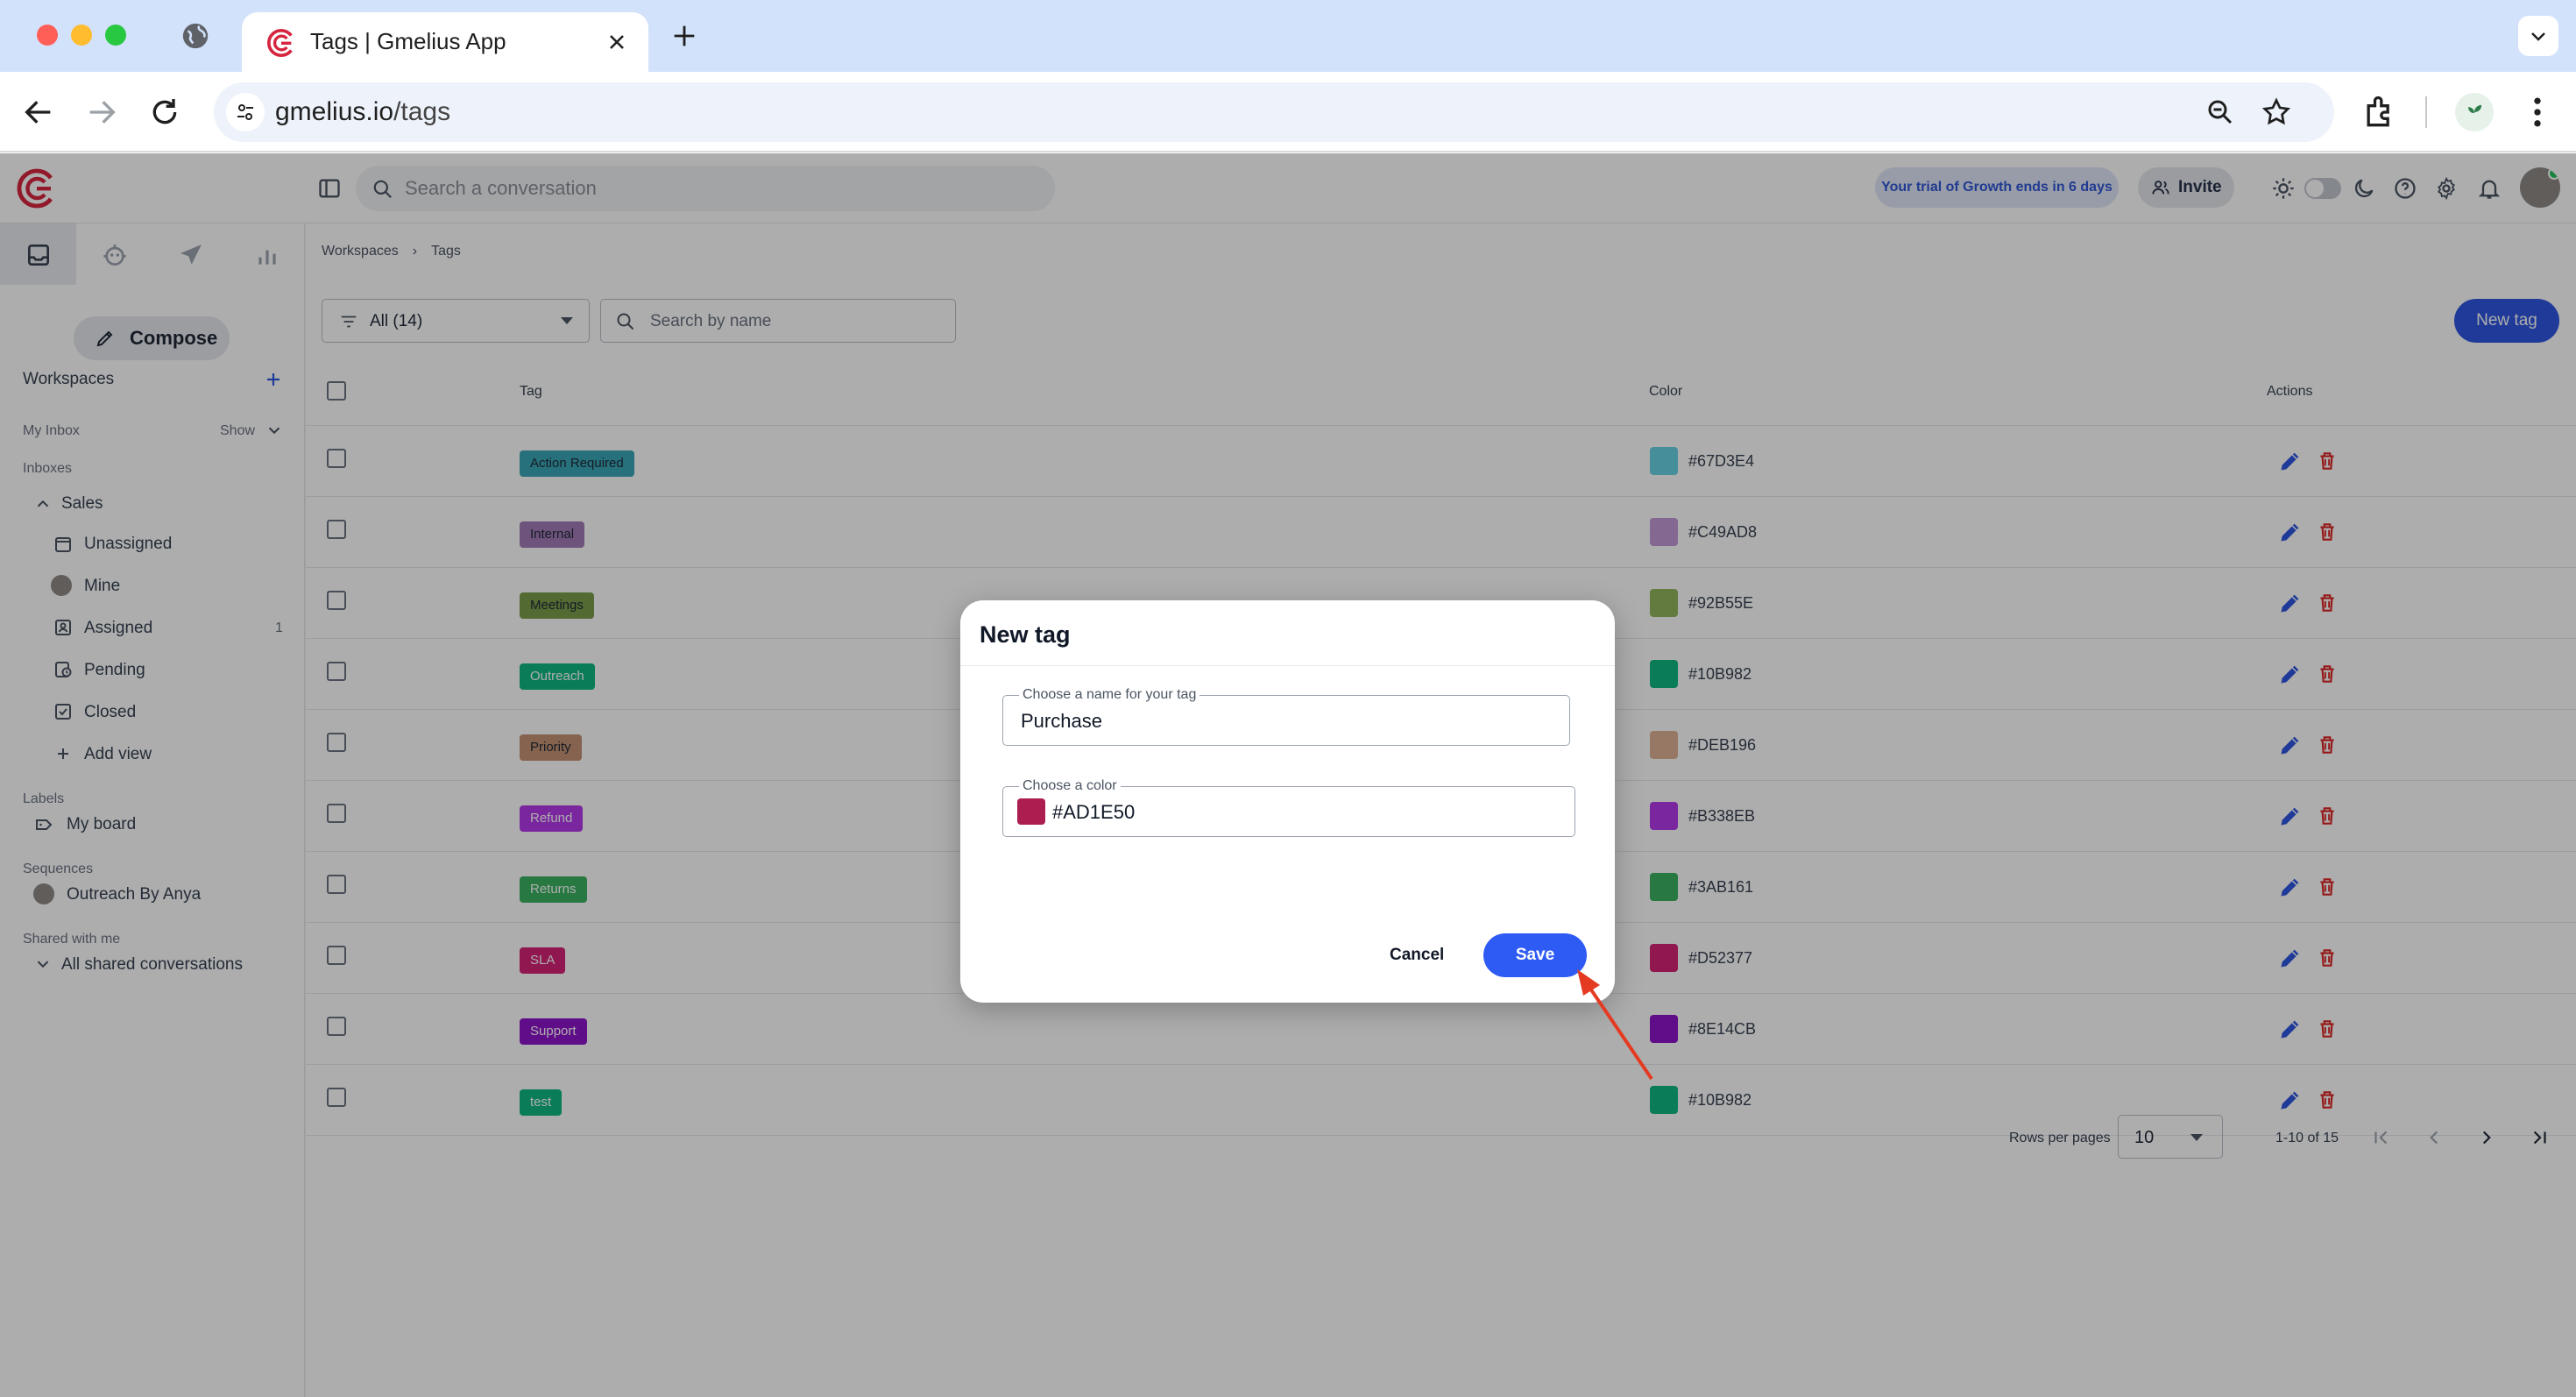 The width and height of the screenshot is (2576, 1397). Describe the element at coordinates (1417, 955) in the screenshot. I see `cancel-button: Cancel` at that location.